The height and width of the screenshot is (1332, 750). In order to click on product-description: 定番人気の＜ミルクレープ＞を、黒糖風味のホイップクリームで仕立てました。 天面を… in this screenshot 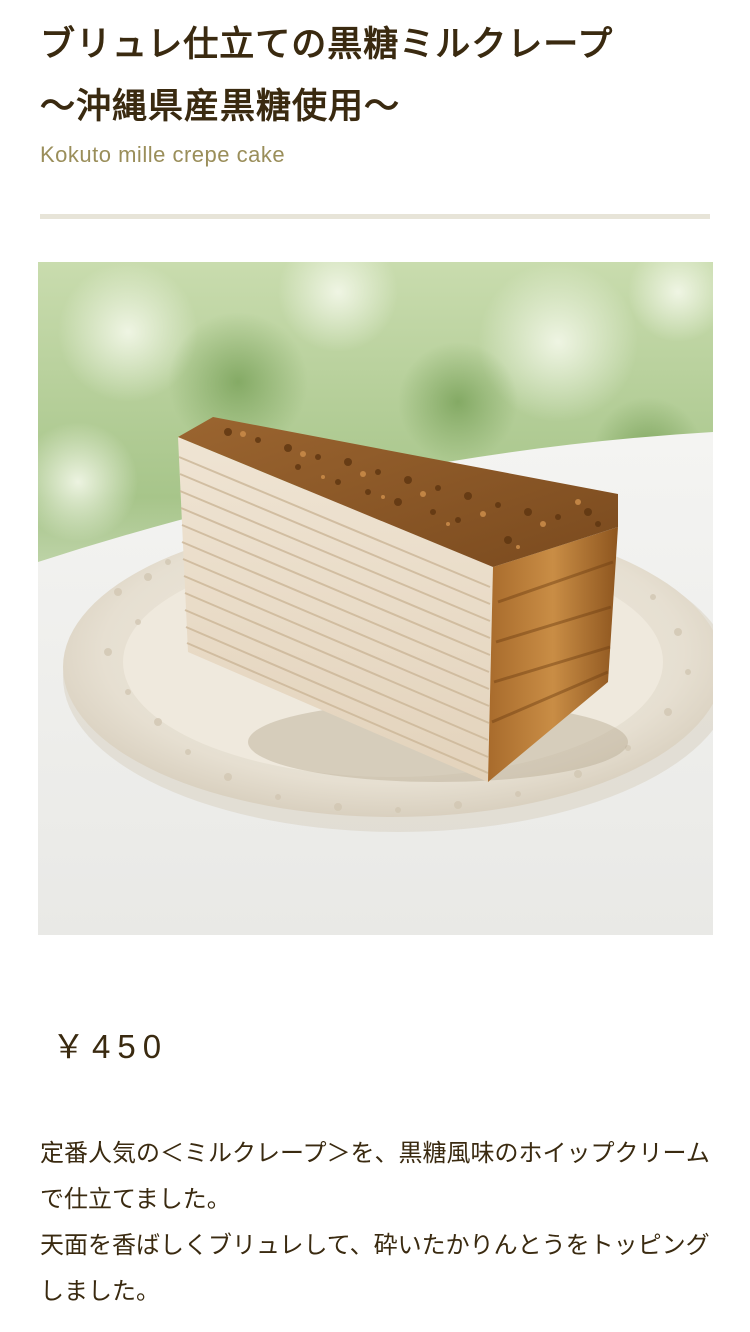, I will do `click(380, 1222)`.